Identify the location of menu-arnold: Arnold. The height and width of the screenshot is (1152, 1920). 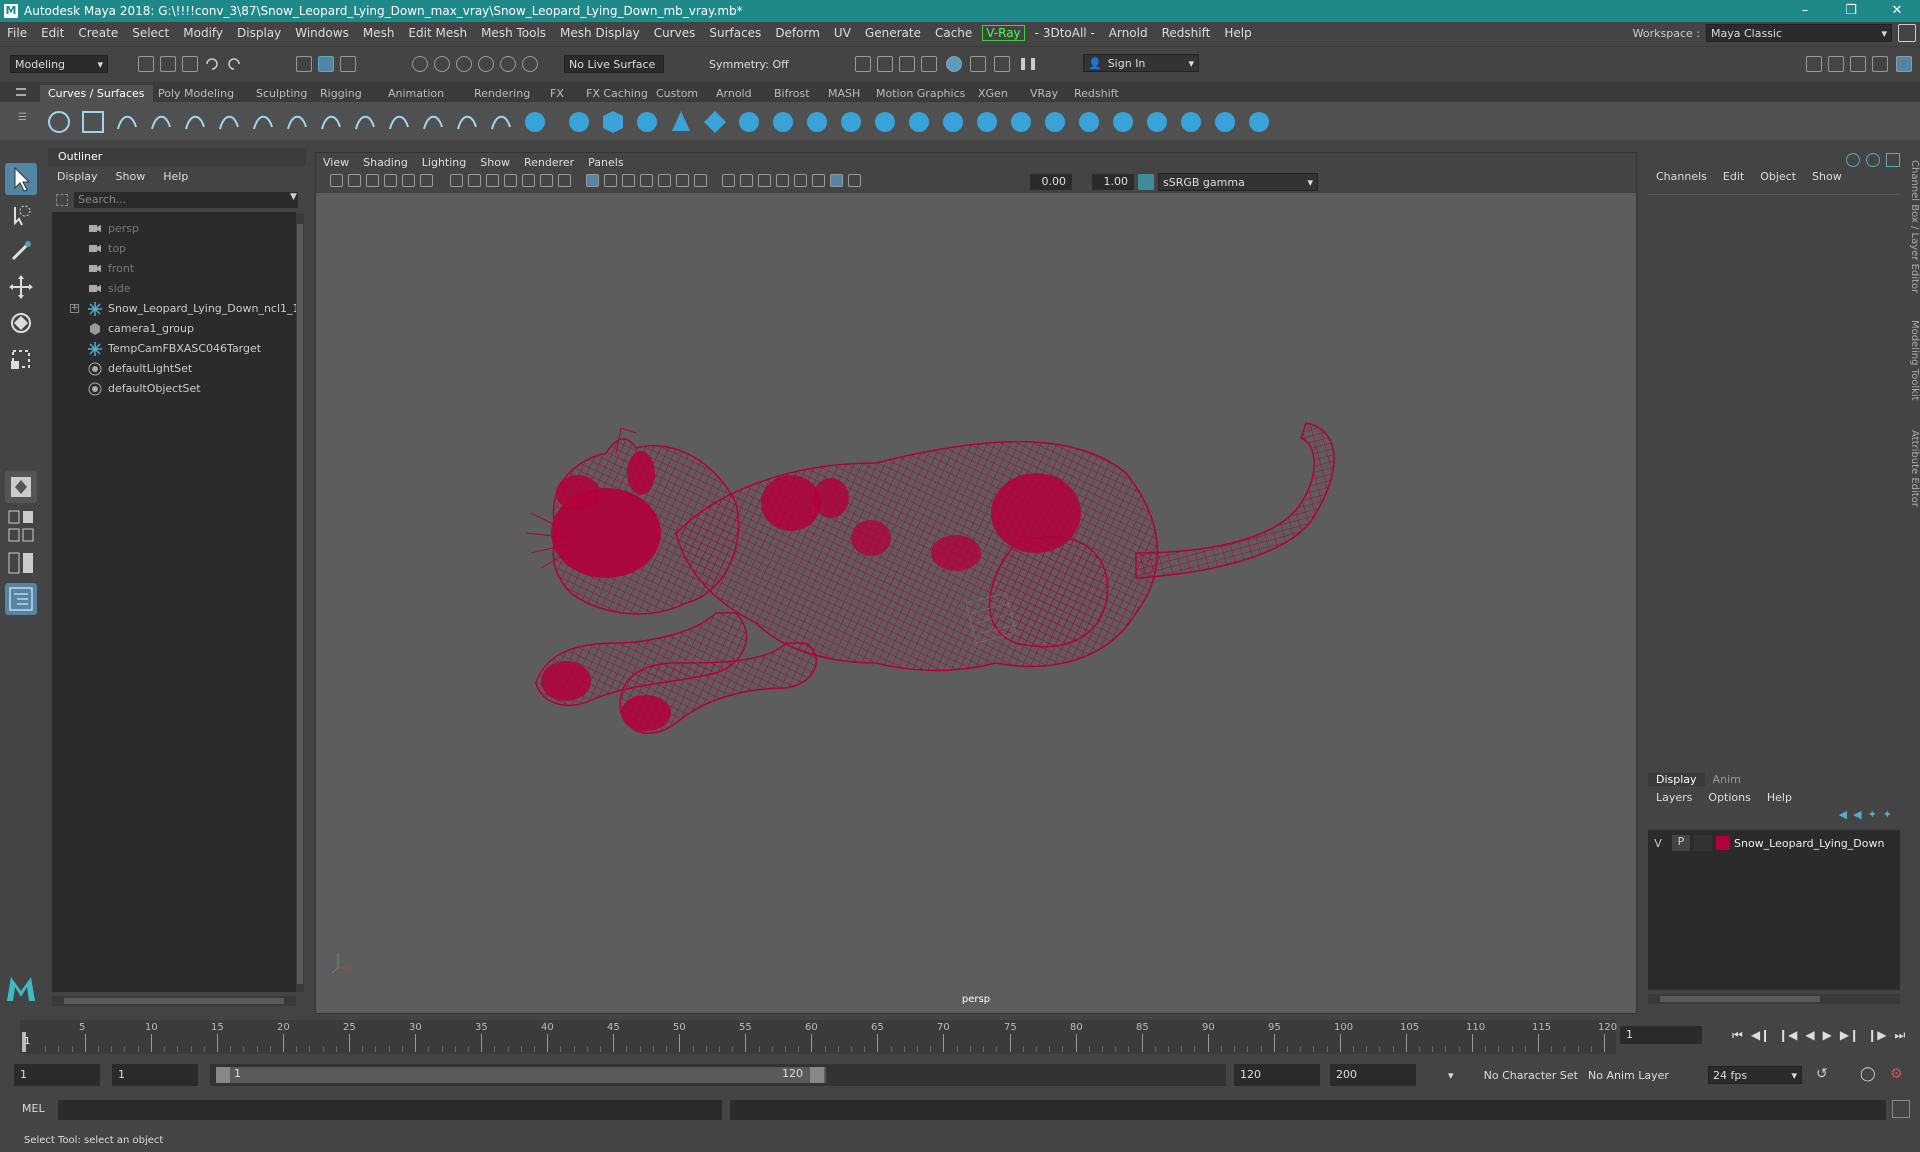
(1128, 33).